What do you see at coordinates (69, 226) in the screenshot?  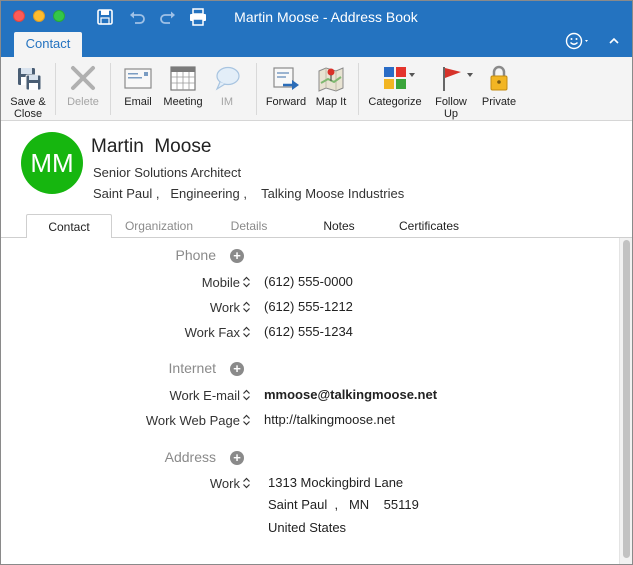 I see `tab-contact: Contact` at bounding box center [69, 226].